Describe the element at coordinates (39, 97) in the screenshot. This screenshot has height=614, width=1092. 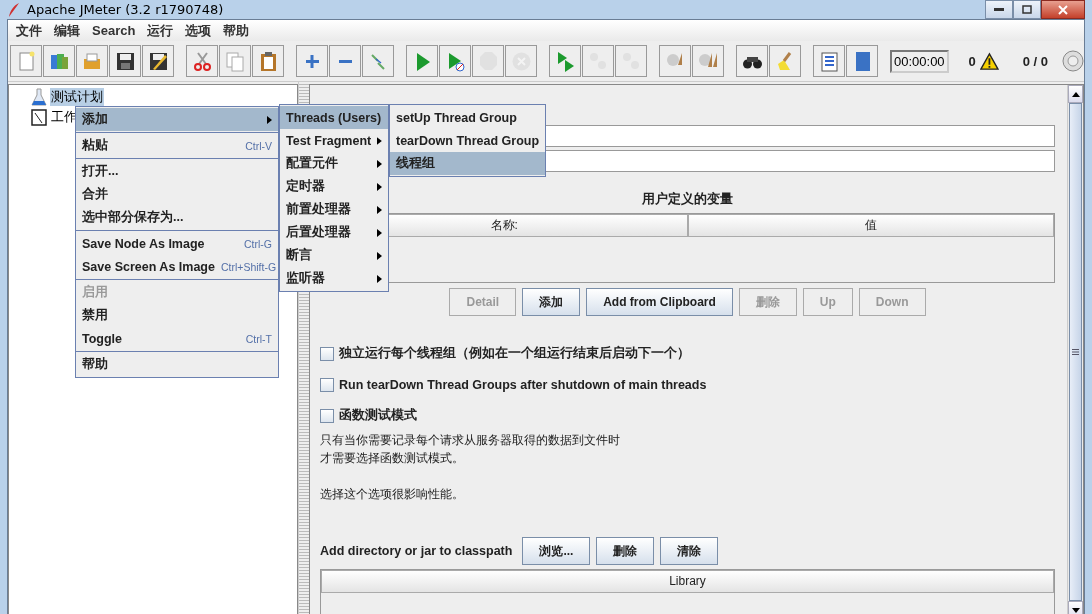
I see `flask-icon` at that location.